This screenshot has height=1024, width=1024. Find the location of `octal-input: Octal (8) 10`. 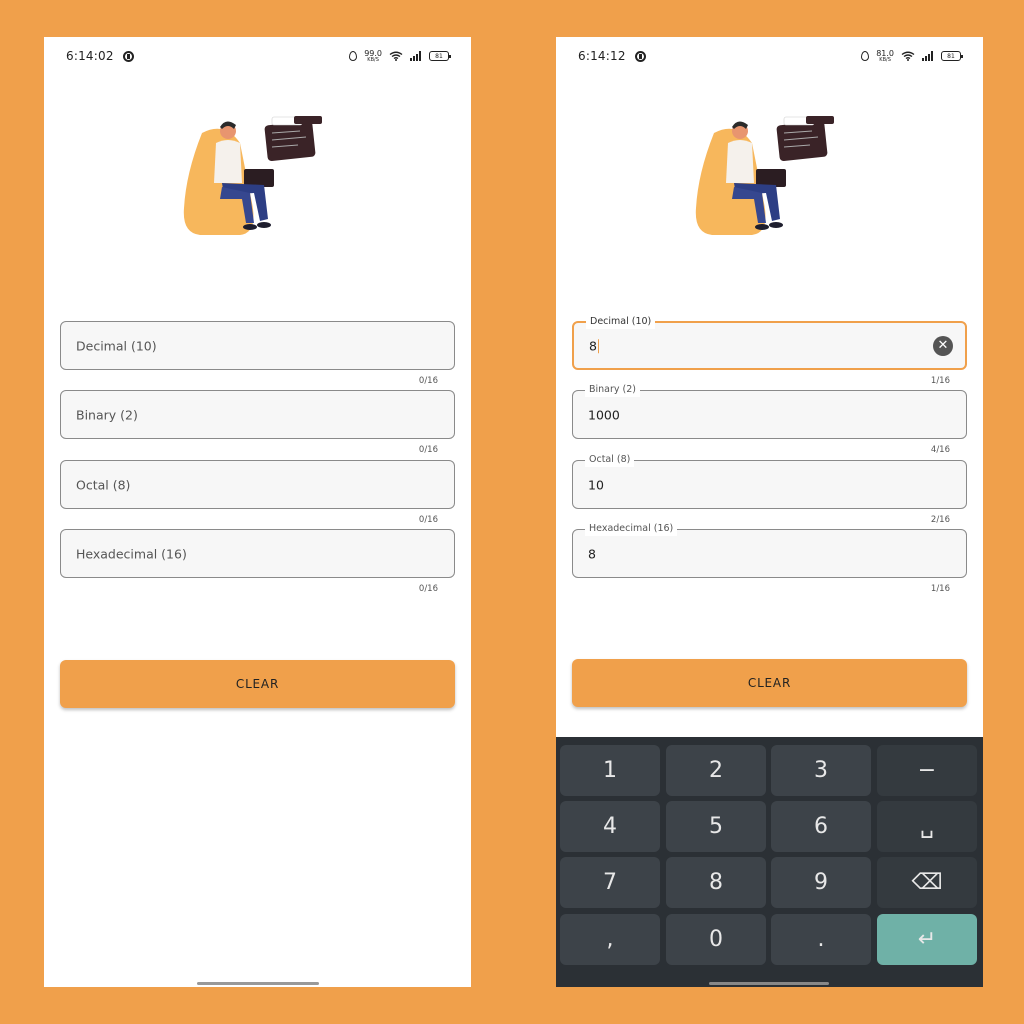

octal-input: Octal (8) 10 is located at coordinates (769, 481).